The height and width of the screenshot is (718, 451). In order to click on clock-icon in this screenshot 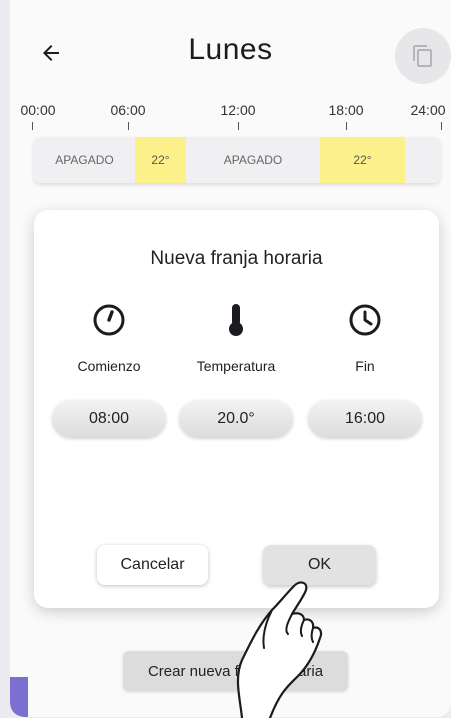, I will do `click(365, 320)`.